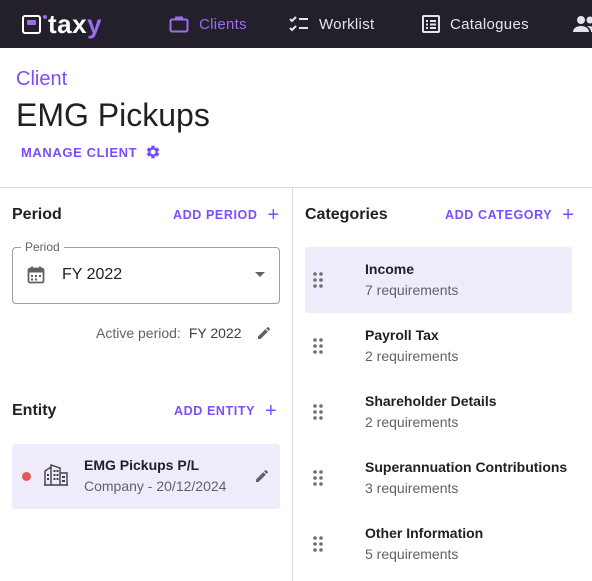 The height and width of the screenshot is (581, 592). What do you see at coordinates (424, 533) in the screenshot?
I see `category-name: Other Information` at bounding box center [424, 533].